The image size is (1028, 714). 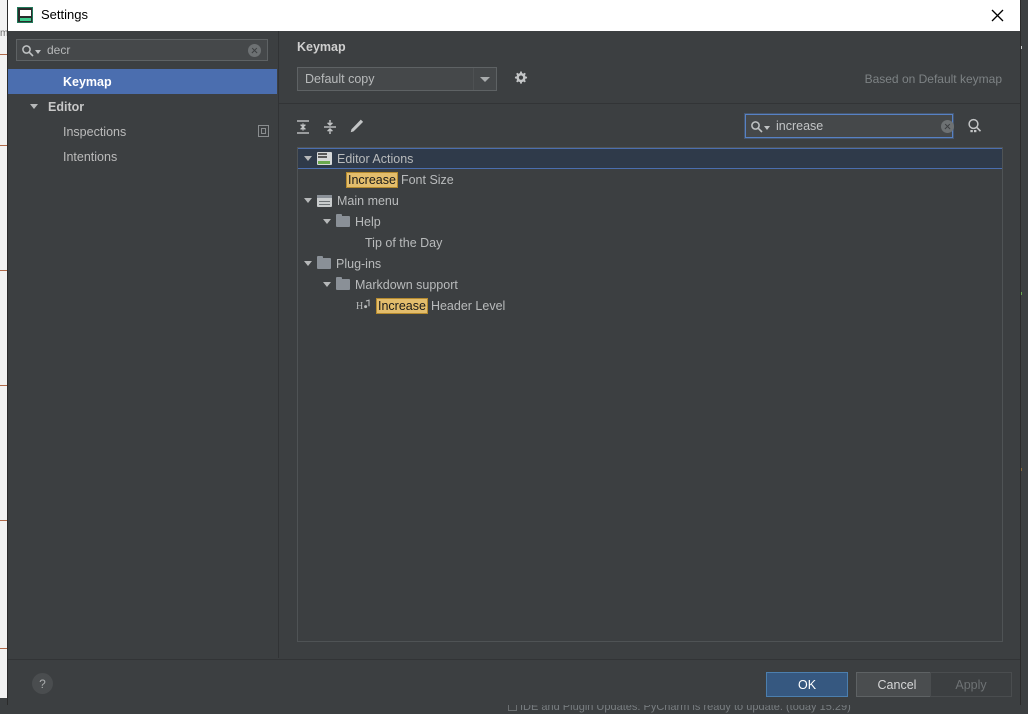 I want to click on keymap-profile-value: Default copy, so click(x=340, y=79).